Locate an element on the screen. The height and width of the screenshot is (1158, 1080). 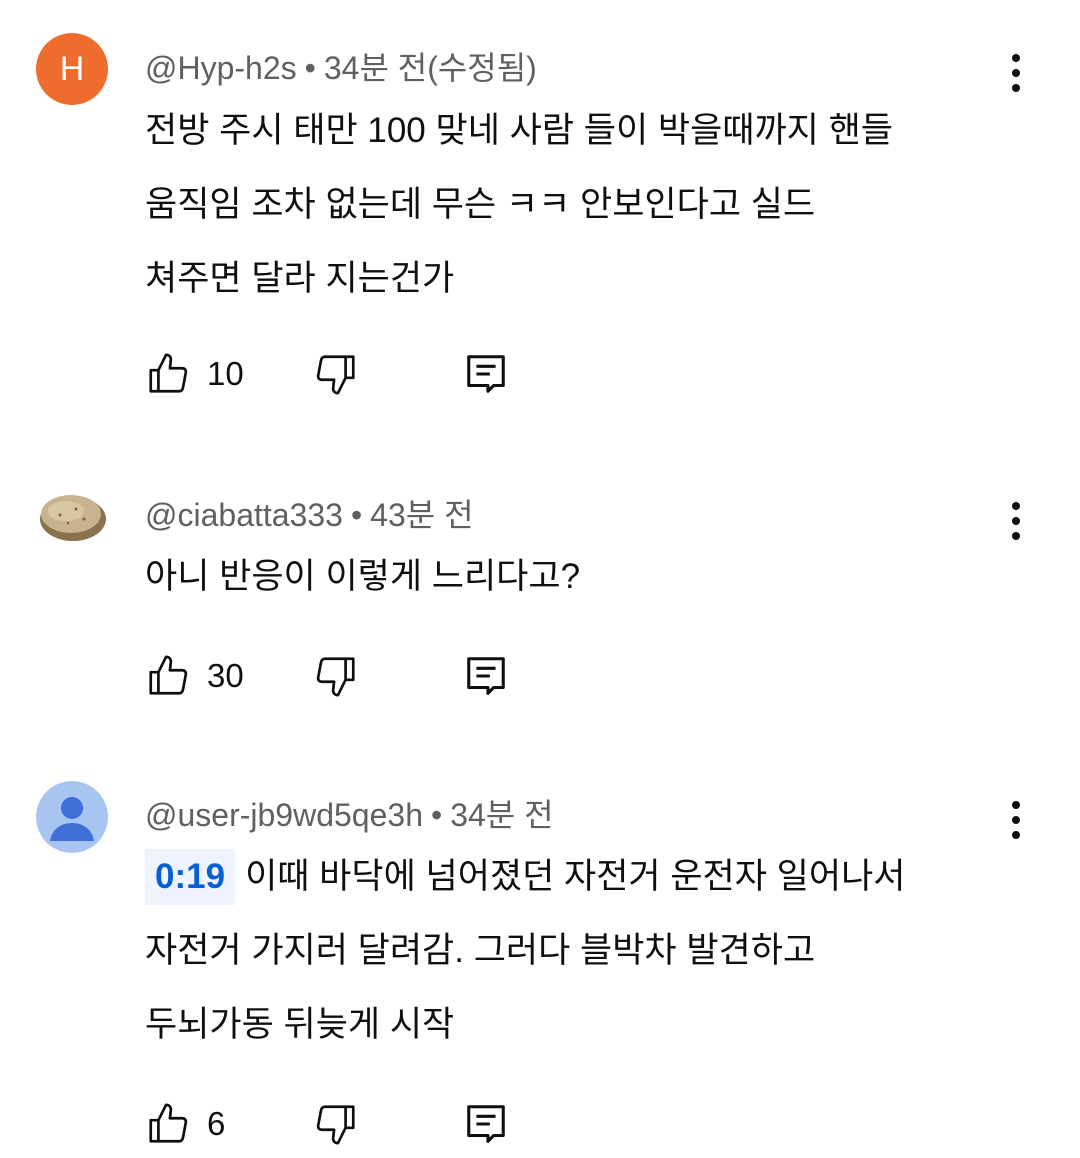
comment-line: 자전거 가지러 달려감. 그러다 블박차 발견하고 is located at coordinates (480, 950).